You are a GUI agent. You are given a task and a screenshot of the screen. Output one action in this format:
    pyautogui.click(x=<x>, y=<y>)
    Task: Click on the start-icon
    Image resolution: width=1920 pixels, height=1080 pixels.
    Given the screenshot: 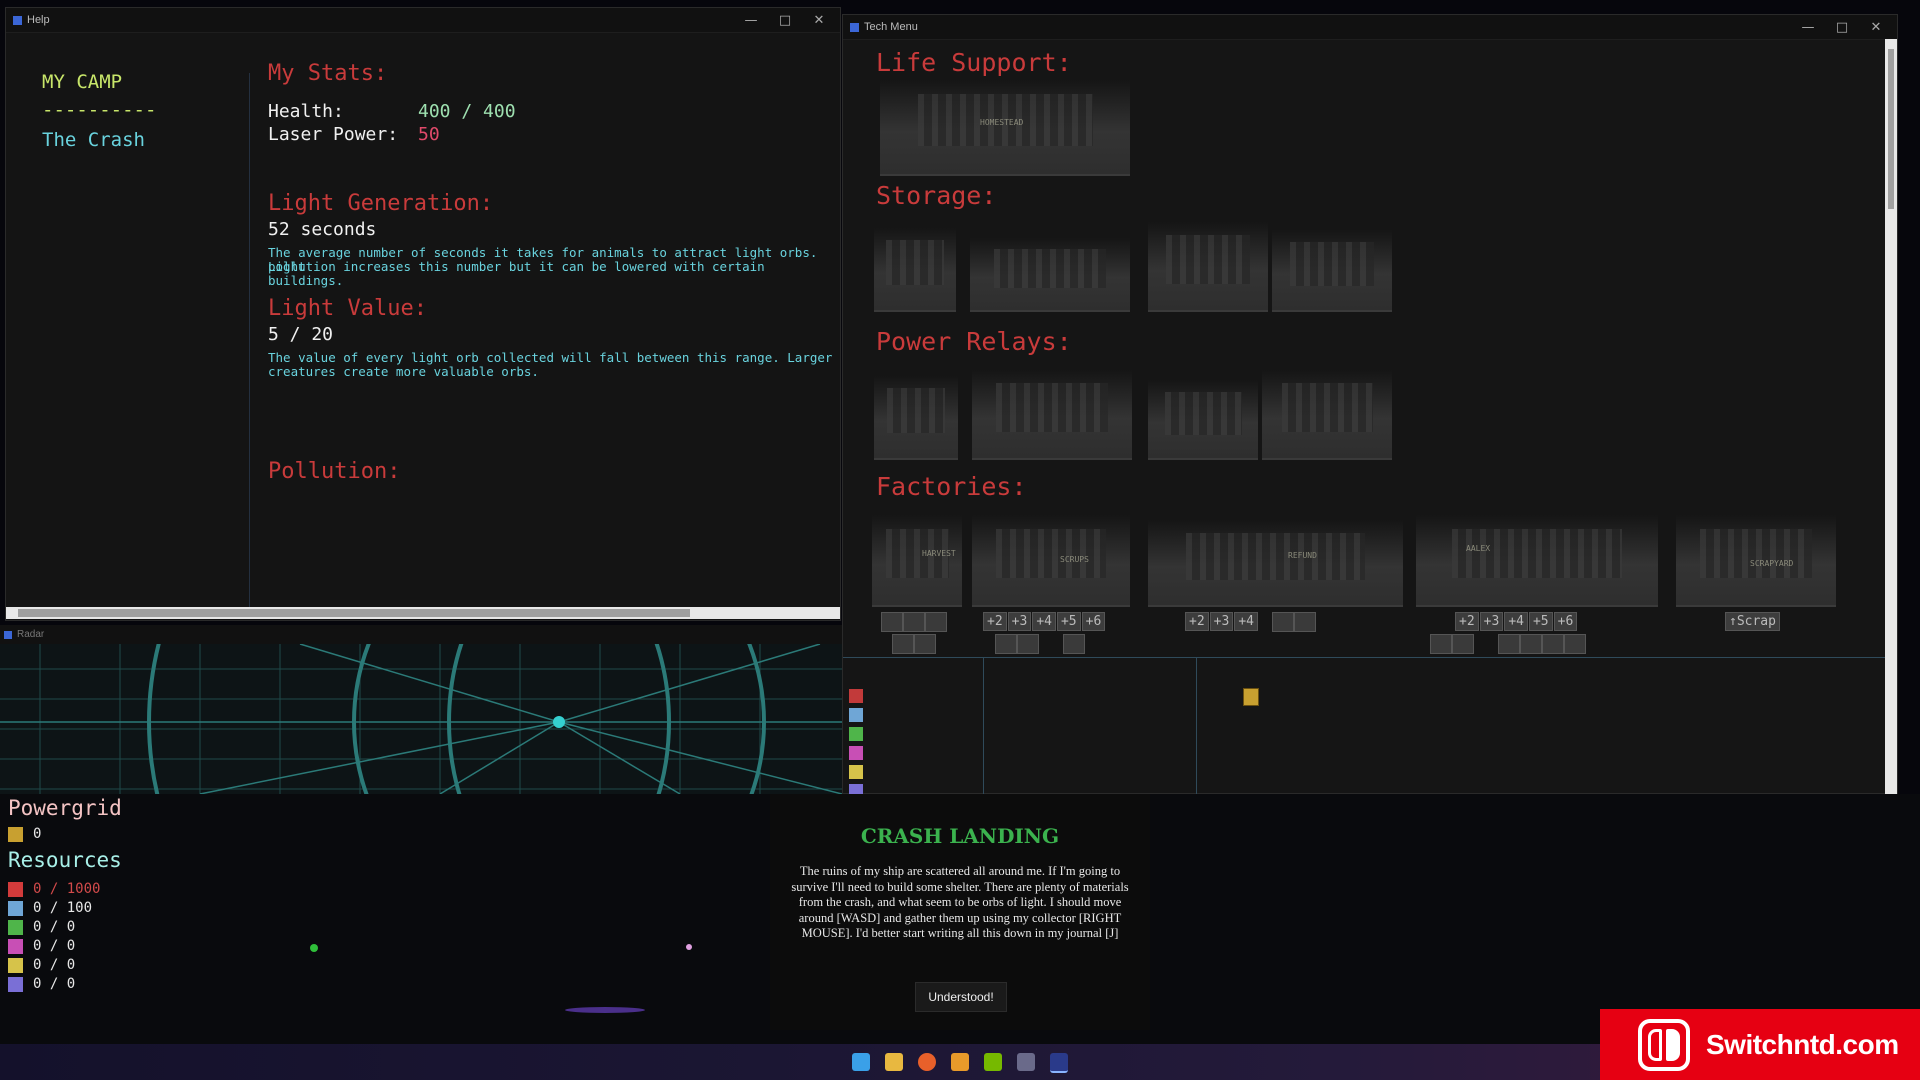 What is the action you would take?
    pyautogui.click(x=861, y=1062)
    